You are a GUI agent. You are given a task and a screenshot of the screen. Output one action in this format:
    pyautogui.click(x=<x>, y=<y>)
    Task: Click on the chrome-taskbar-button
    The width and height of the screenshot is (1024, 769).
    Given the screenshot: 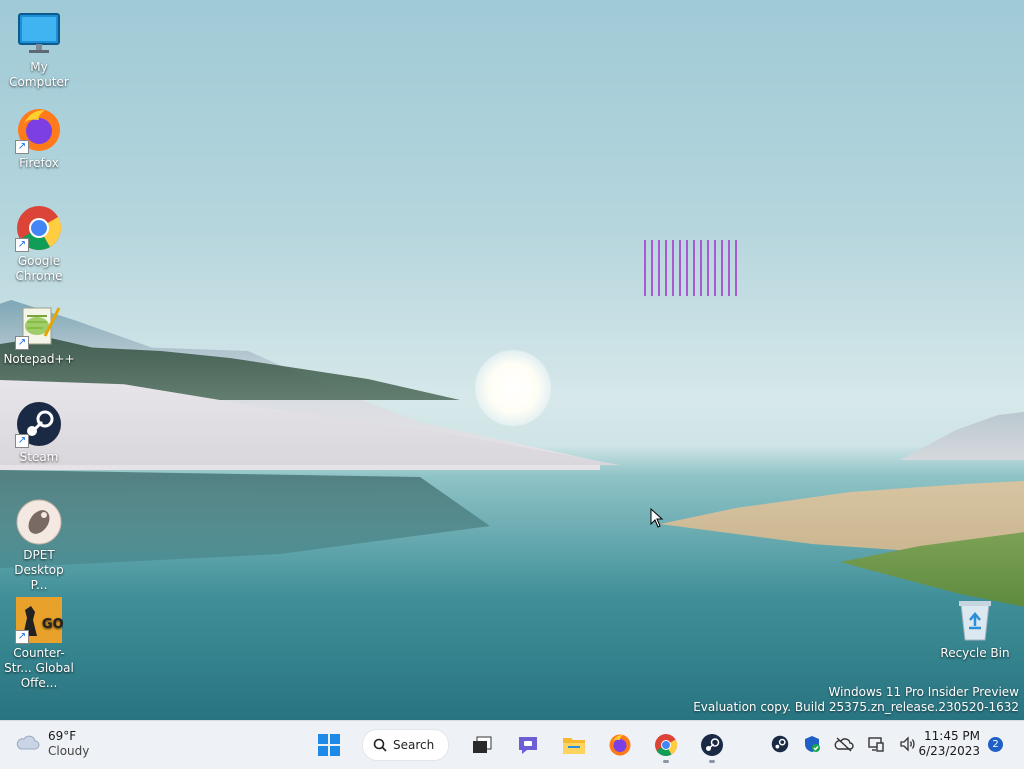 What is the action you would take?
    pyautogui.click(x=666, y=745)
    